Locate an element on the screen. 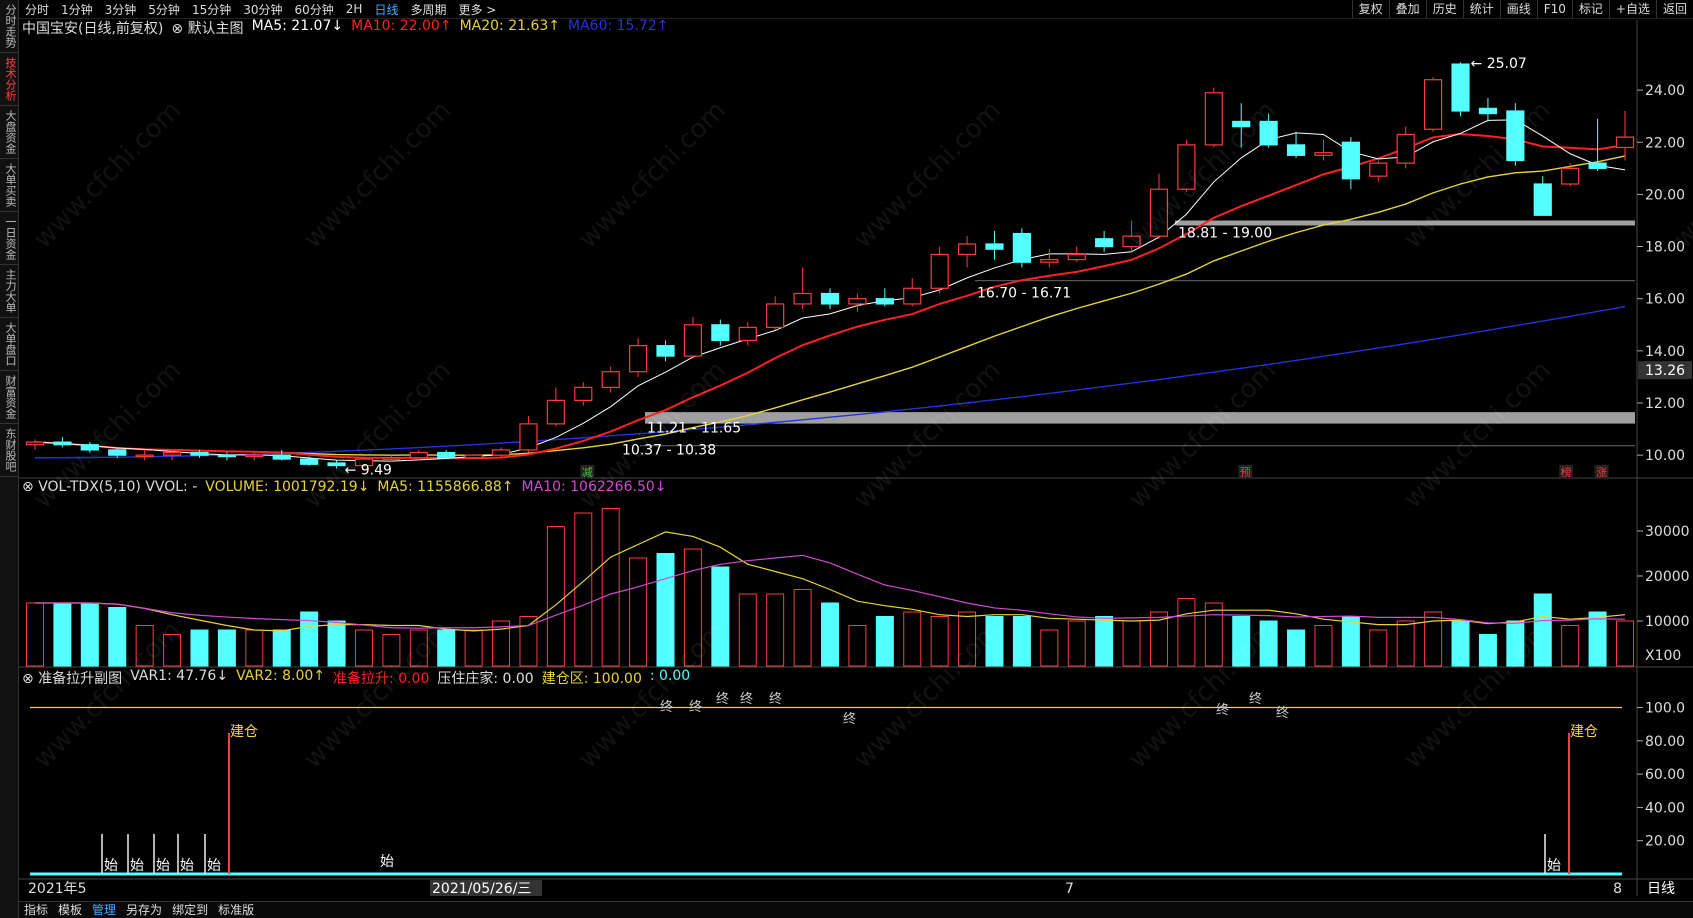 The width and height of the screenshot is (1693, 918). prep-value: 准备拉升: 0.00 is located at coordinates (381, 679).